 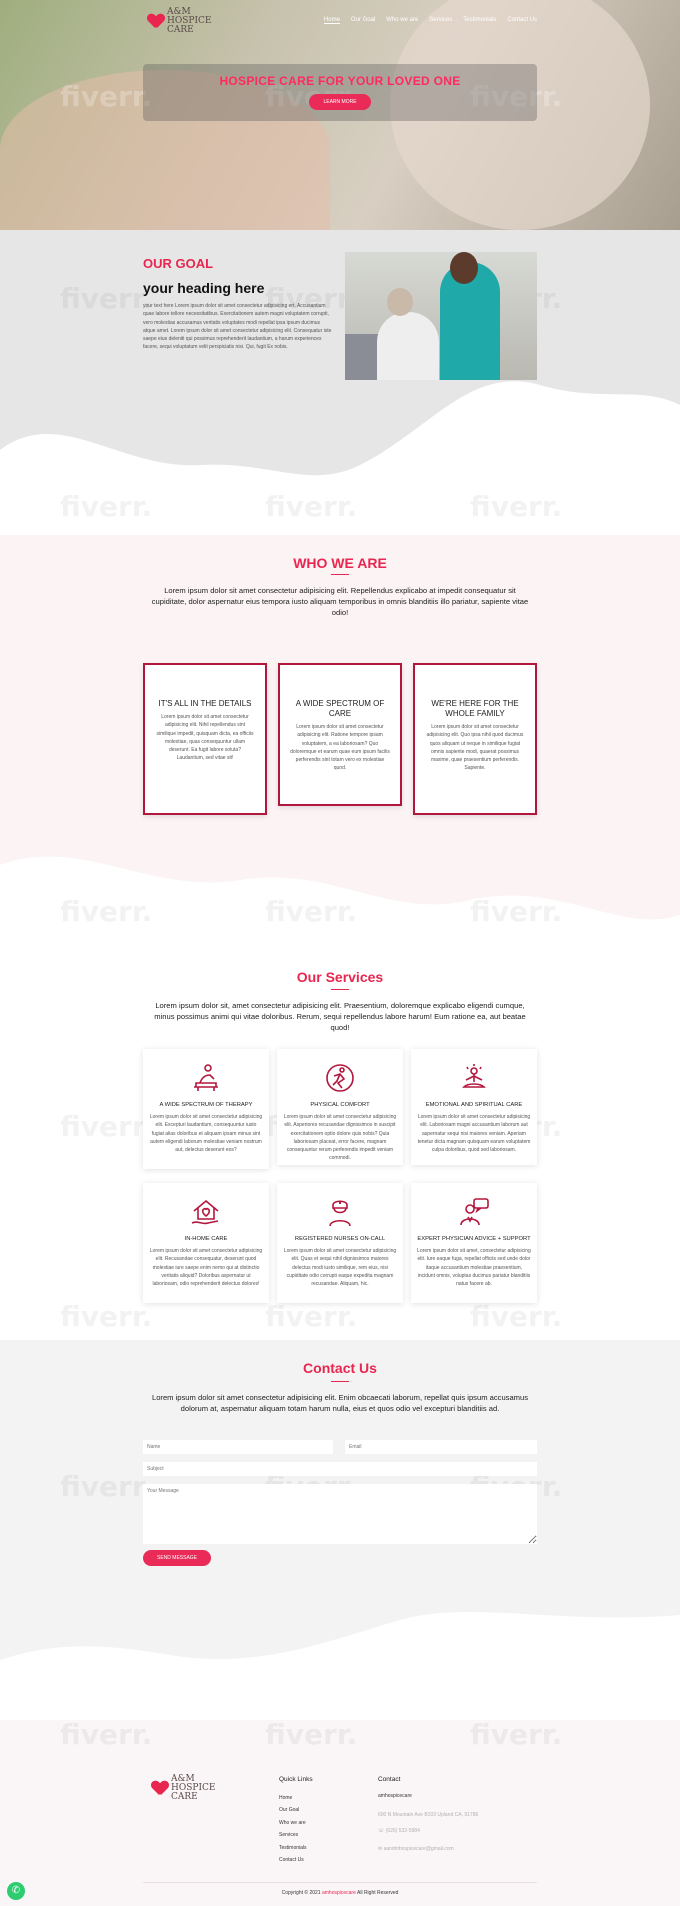 I want to click on physician-chat-icon, so click(x=474, y=1212).